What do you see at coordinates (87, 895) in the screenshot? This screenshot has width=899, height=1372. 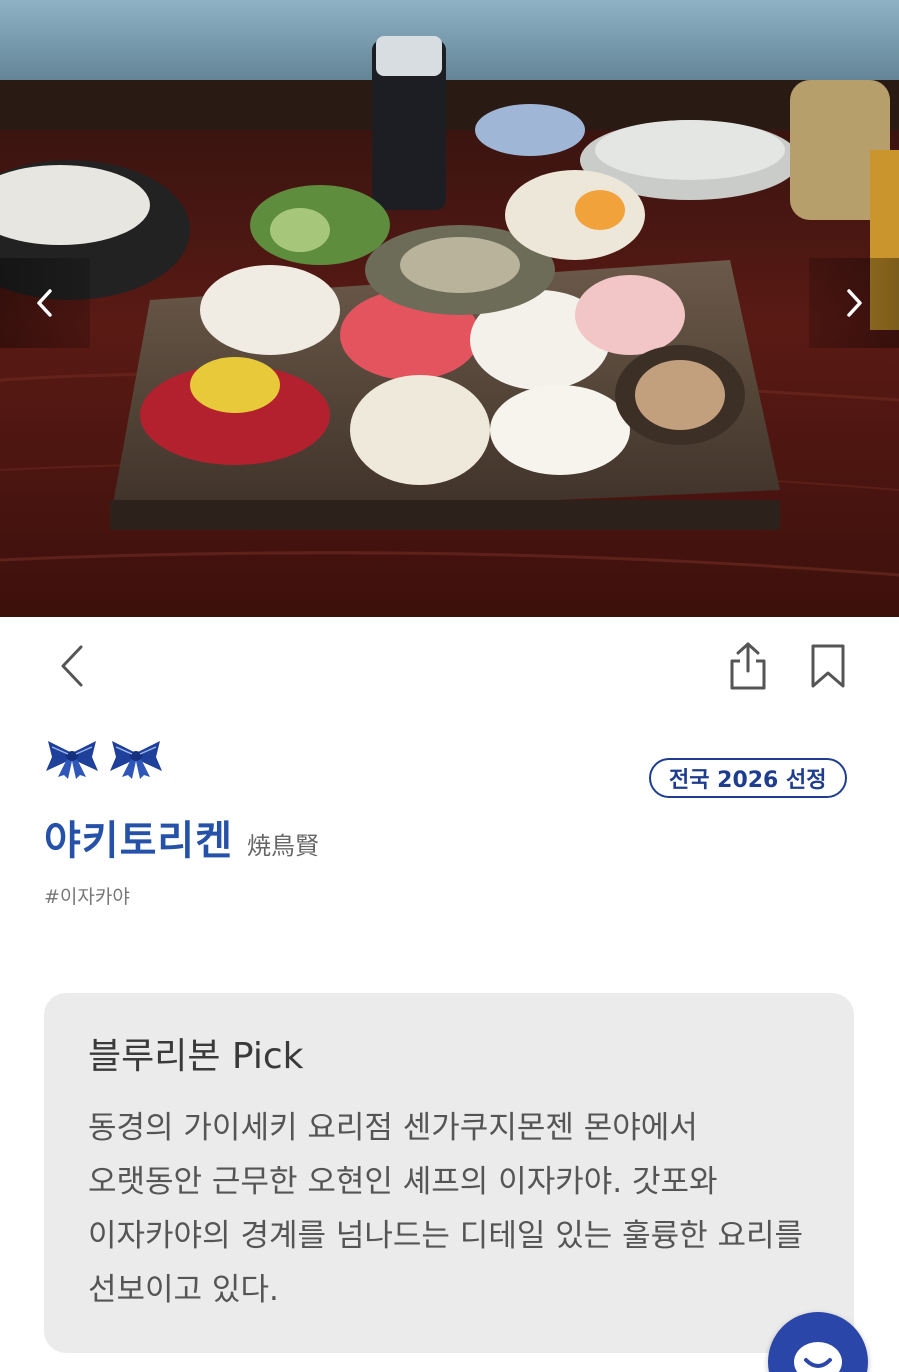 I see `category-hashtag: #이자카야` at bounding box center [87, 895].